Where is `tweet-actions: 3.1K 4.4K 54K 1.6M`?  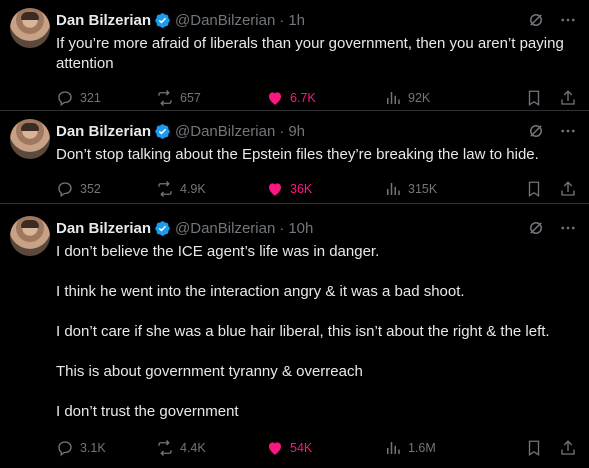
tweet-actions: 3.1K 4.4K 54K 1.6M is located at coordinates (322, 448).